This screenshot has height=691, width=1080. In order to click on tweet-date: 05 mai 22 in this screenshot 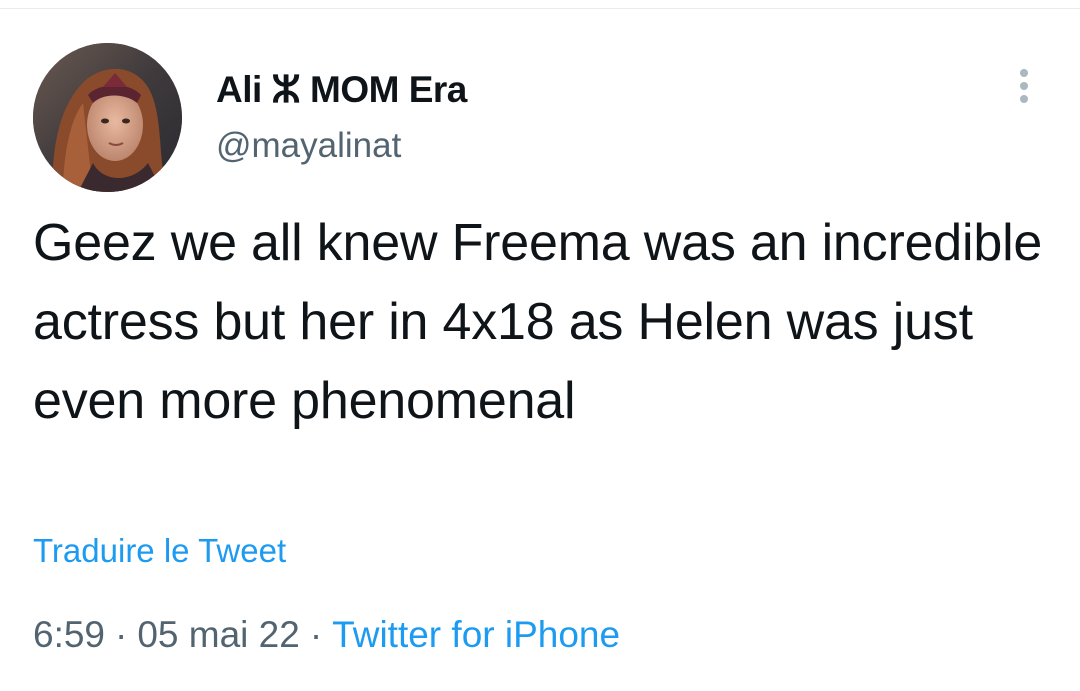, I will do `click(218, 634)`.